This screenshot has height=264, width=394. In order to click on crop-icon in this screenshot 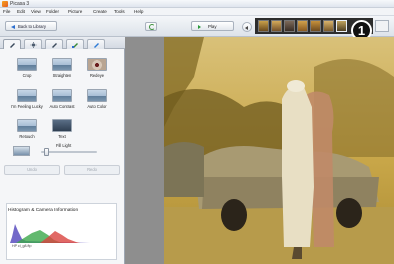, I will do `click(27, 64)`.